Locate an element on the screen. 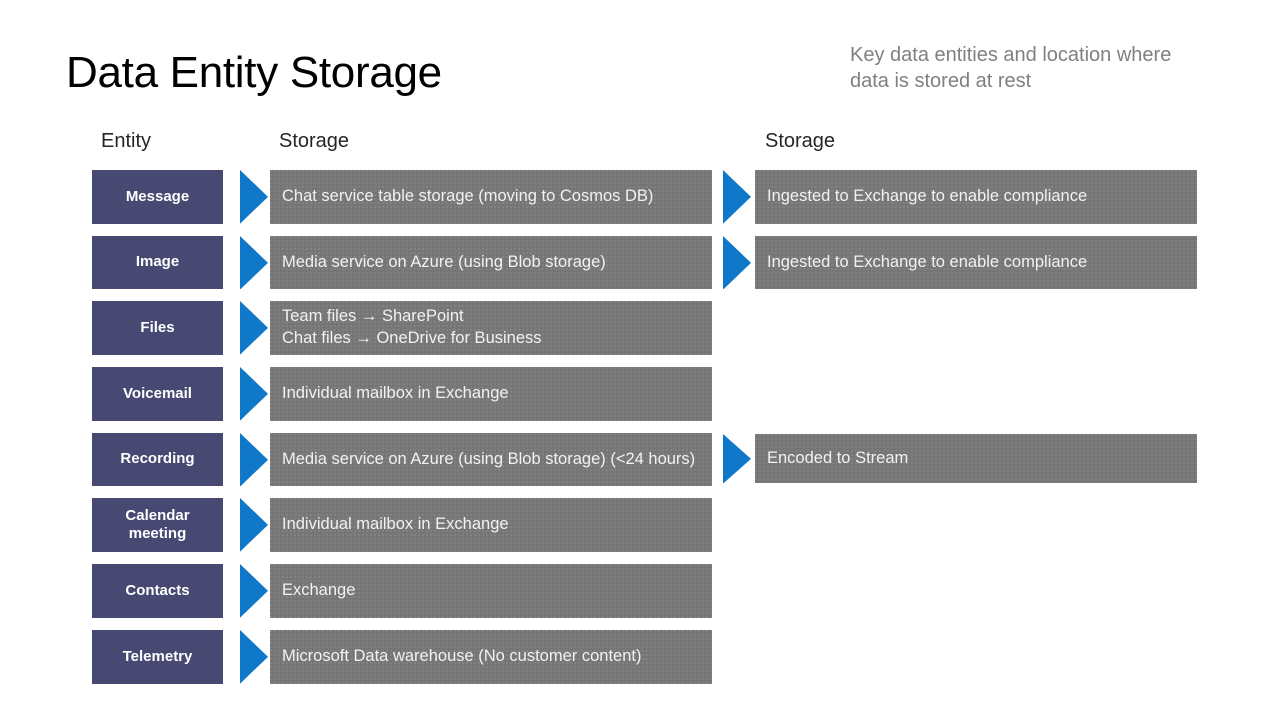  entity-box: Calendar meeting is located at coordinates (157, 525).